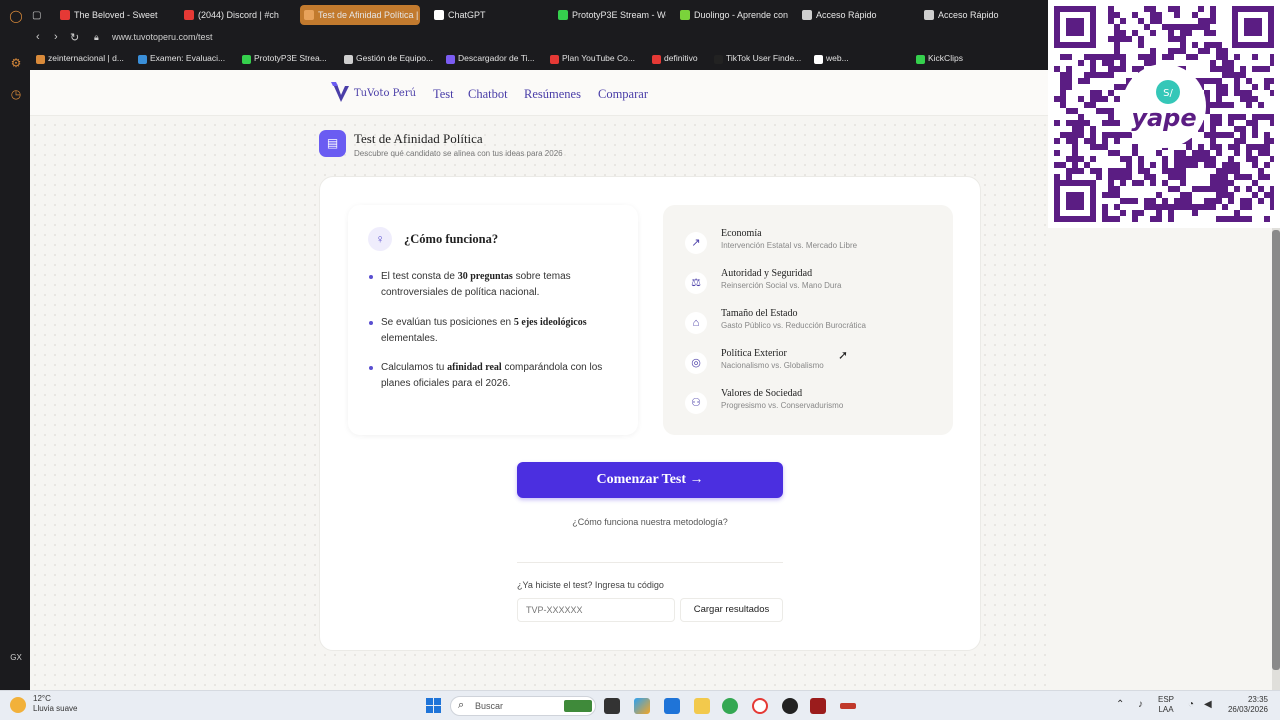 The width and height of the screenshot is (1280, 720). I want to click on task-view-icon, so click(612, 706).